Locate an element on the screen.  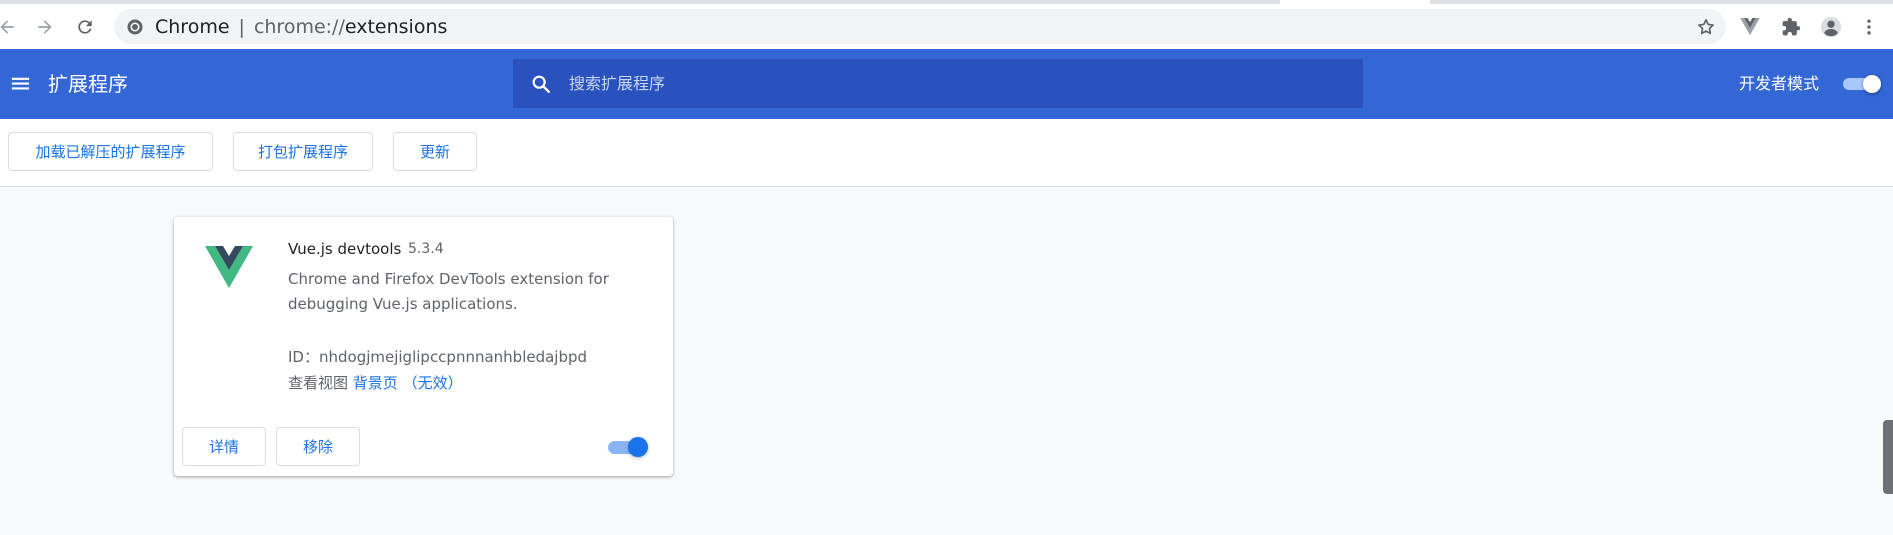
vue-devtools-extension-icon is located at coordinates (1750, 27).